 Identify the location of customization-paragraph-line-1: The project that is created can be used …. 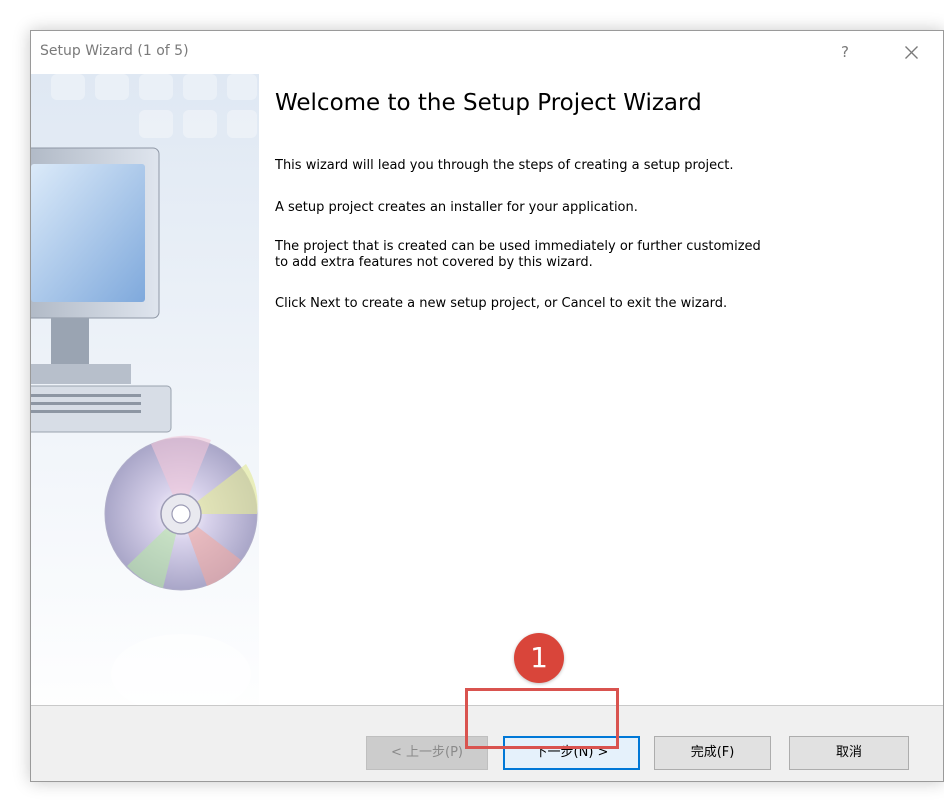
(518, 246).